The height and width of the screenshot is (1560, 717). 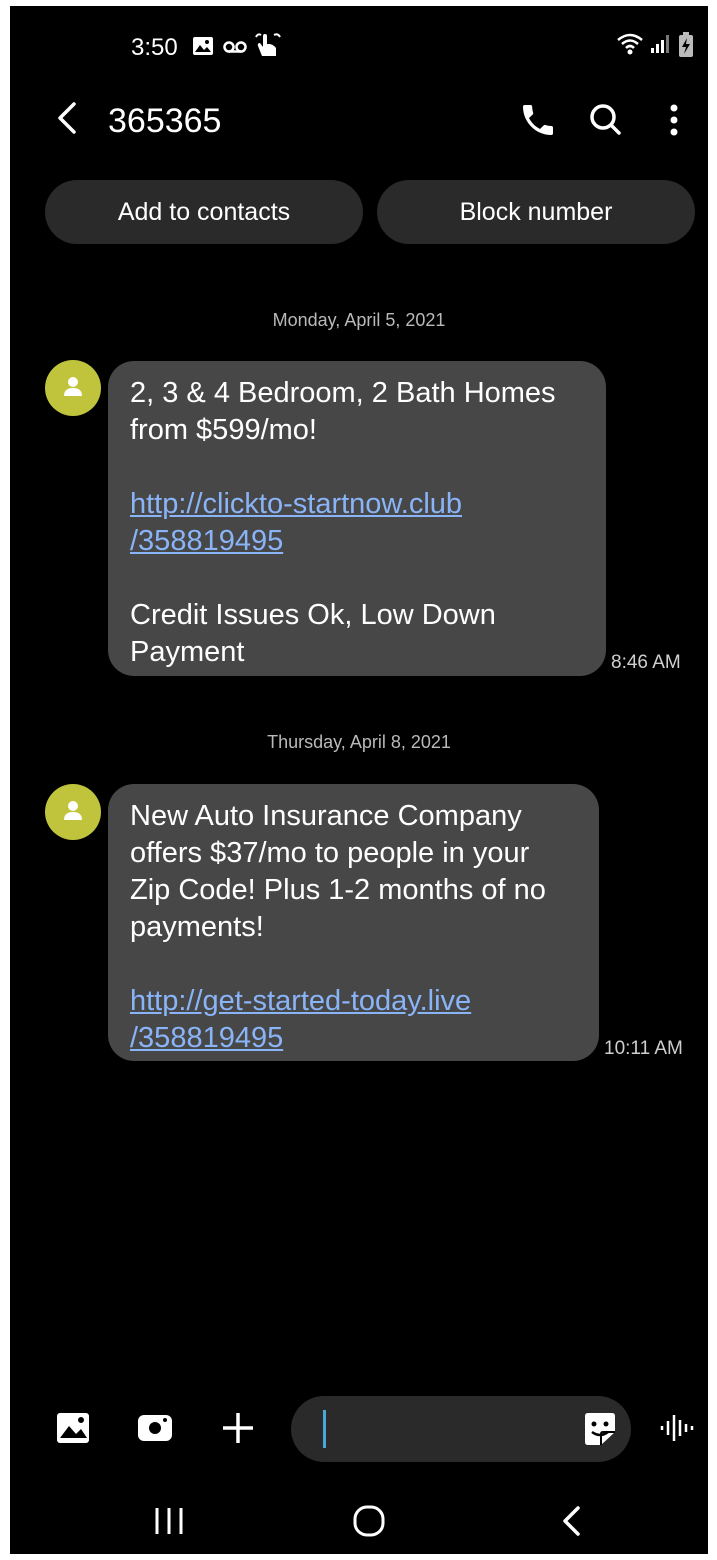 I want to click on voice-icon, so click(x=678, y=1428).